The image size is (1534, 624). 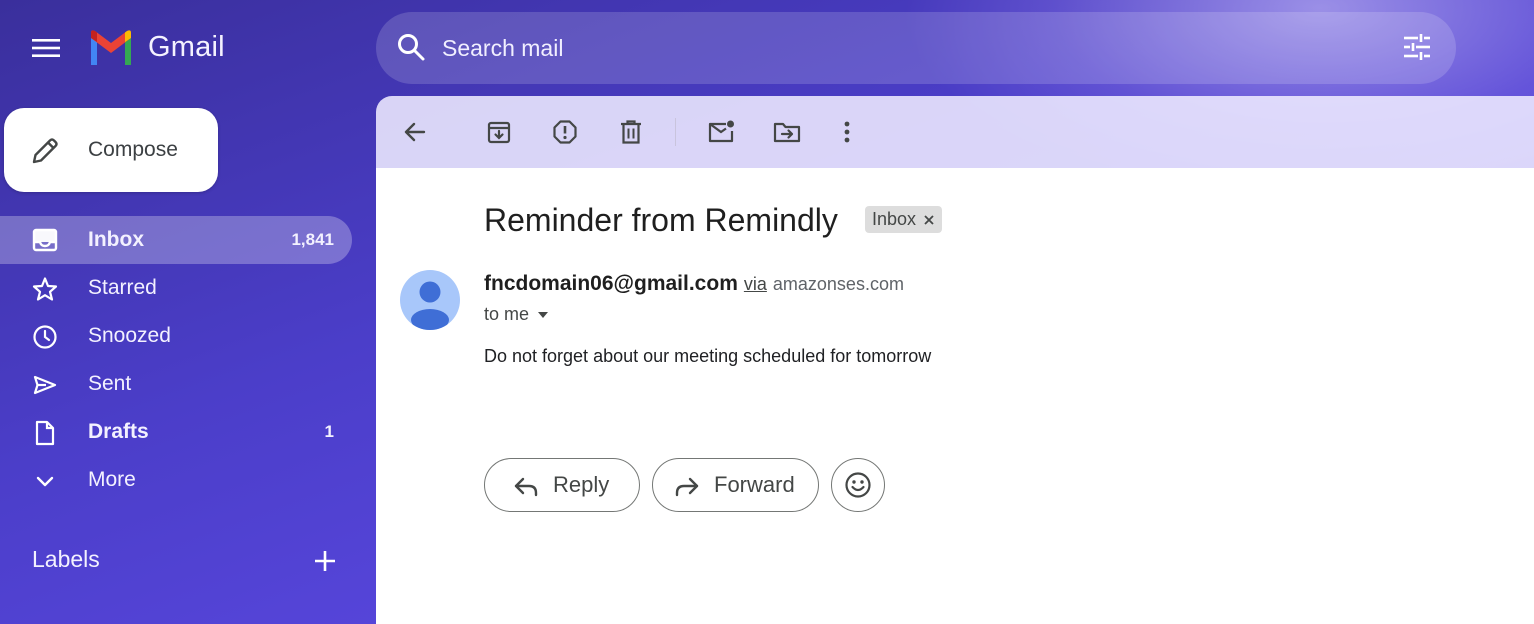 What do you see at coordinates (894, 219) in the screenshot?
I see `label-chip-text: Inbox` at bounding box center [894, 219].